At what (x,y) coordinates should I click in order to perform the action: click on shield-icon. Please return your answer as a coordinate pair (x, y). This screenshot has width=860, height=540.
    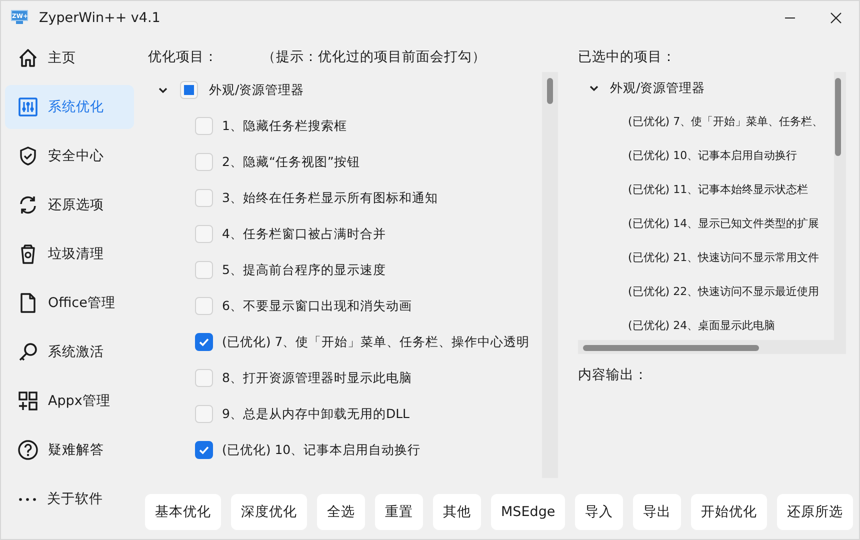
    Looking at the image, I should click on (28, 156).